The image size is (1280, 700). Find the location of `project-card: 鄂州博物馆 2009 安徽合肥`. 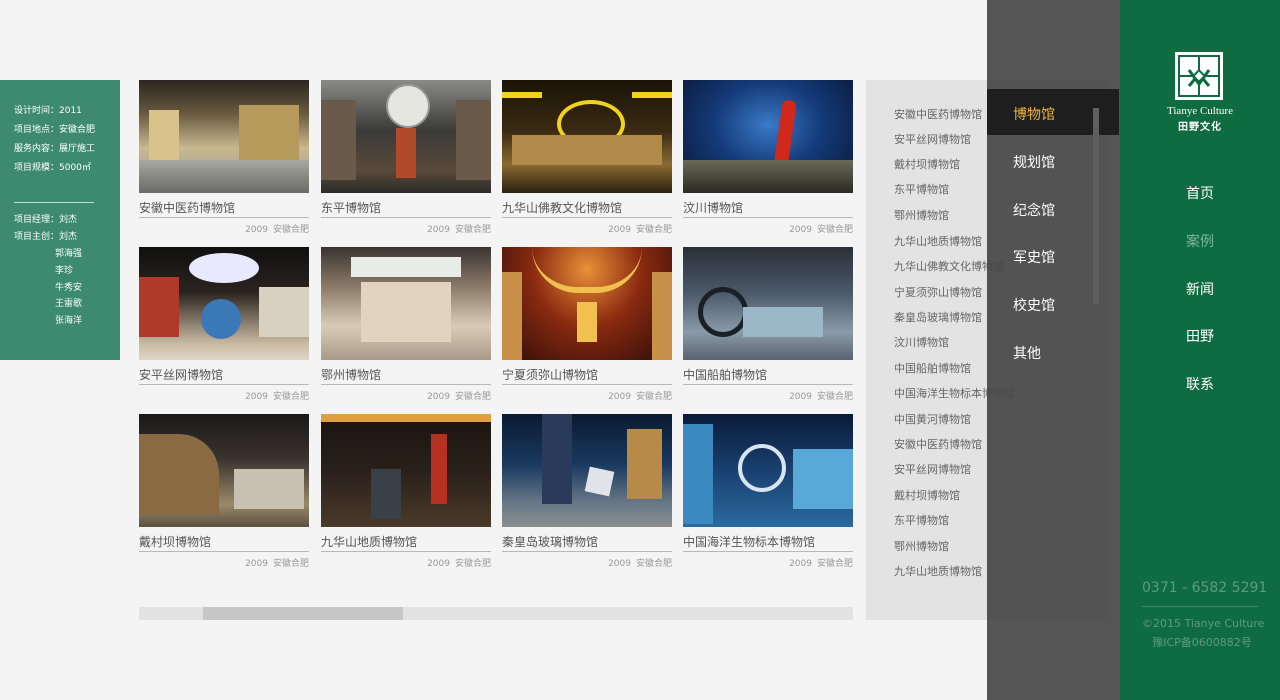

project-card: 鄂州博物馆 2009 安徽合肥 is located at coordinates (406, 324).